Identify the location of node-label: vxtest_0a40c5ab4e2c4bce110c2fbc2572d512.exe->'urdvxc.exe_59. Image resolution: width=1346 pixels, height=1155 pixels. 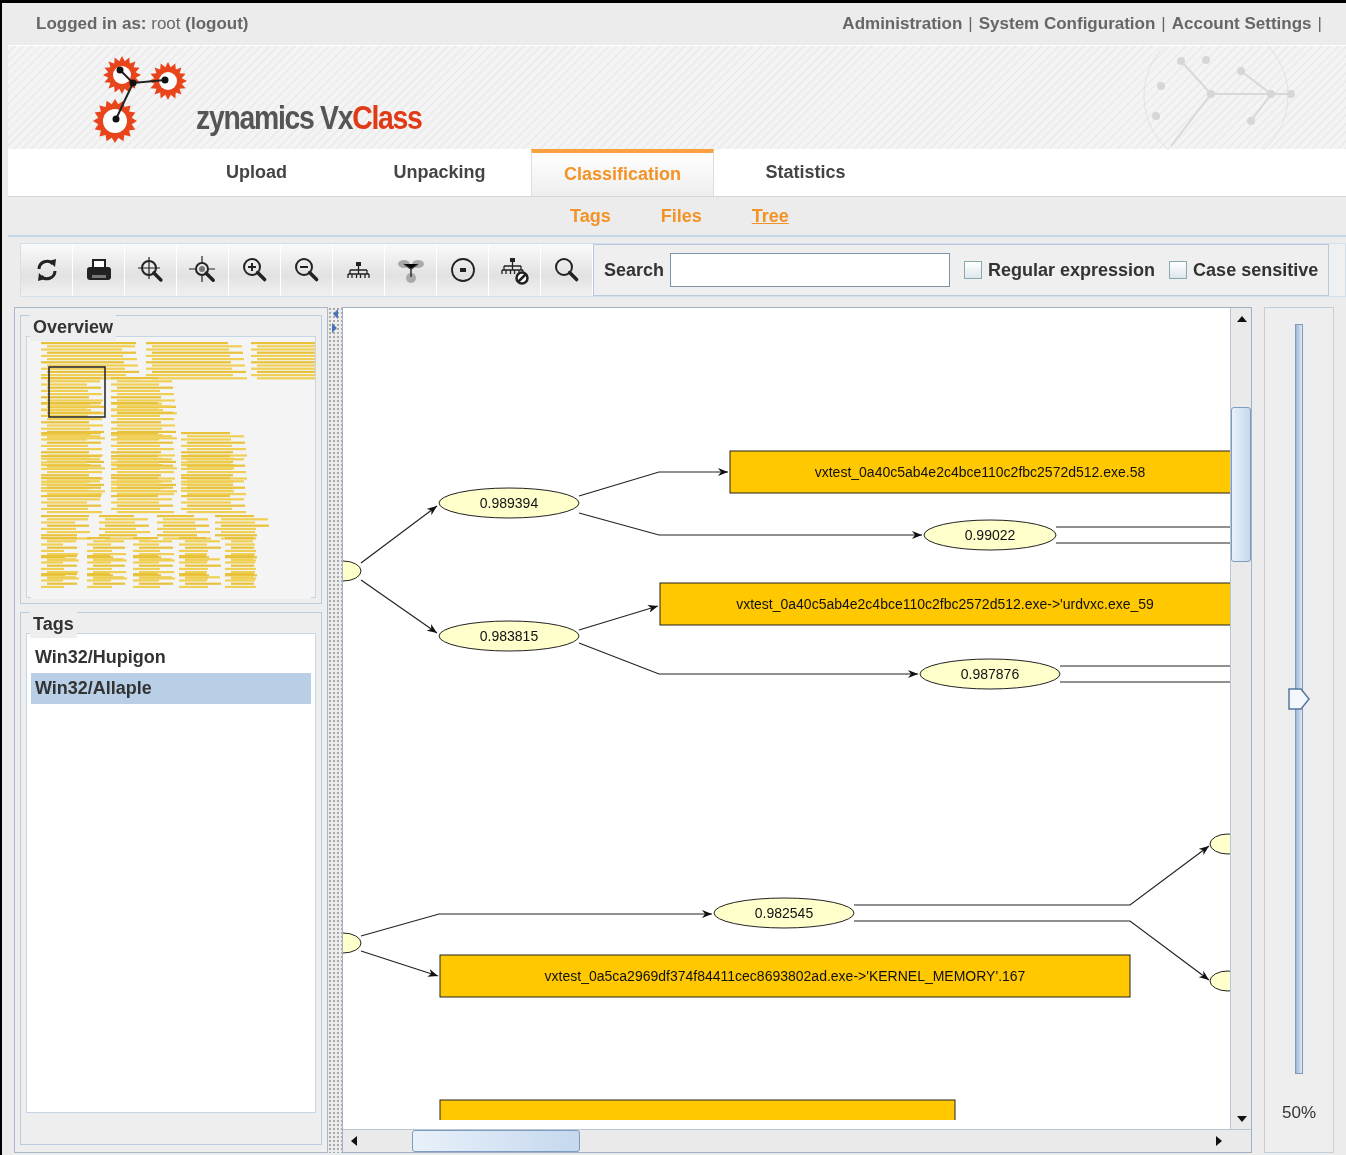
(945, 604).